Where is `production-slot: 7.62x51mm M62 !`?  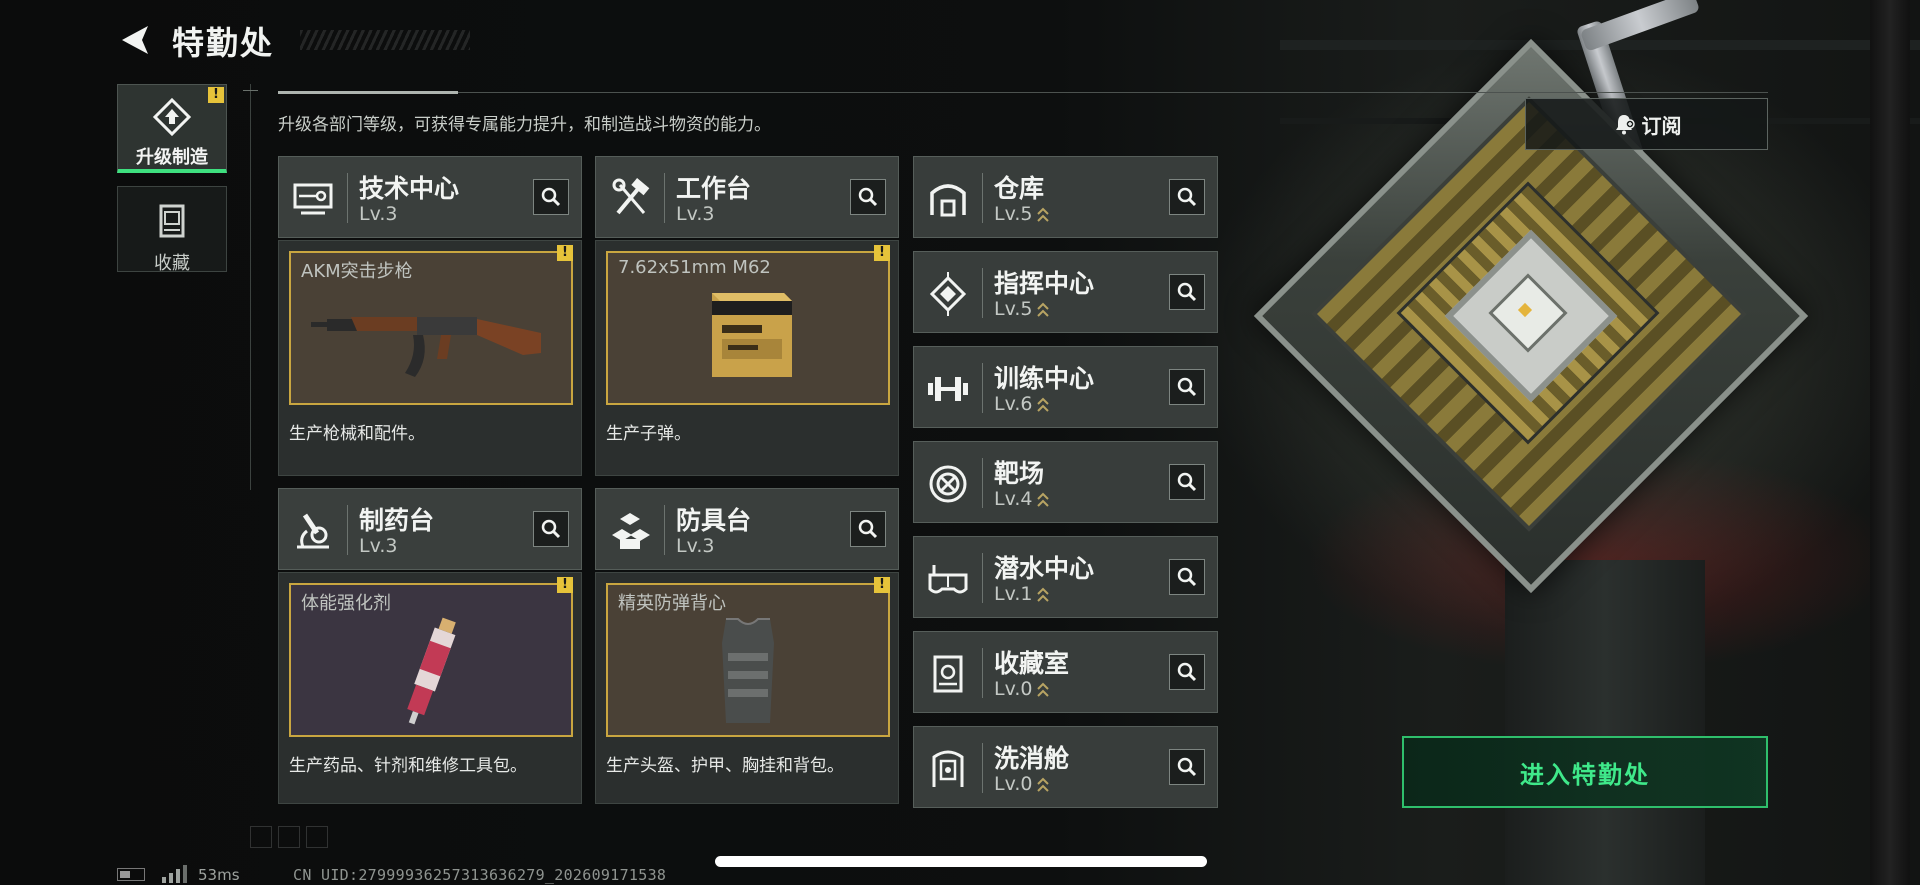
production-slot: 7.62x51mm M62 ! is located at coordinates (748, 325).